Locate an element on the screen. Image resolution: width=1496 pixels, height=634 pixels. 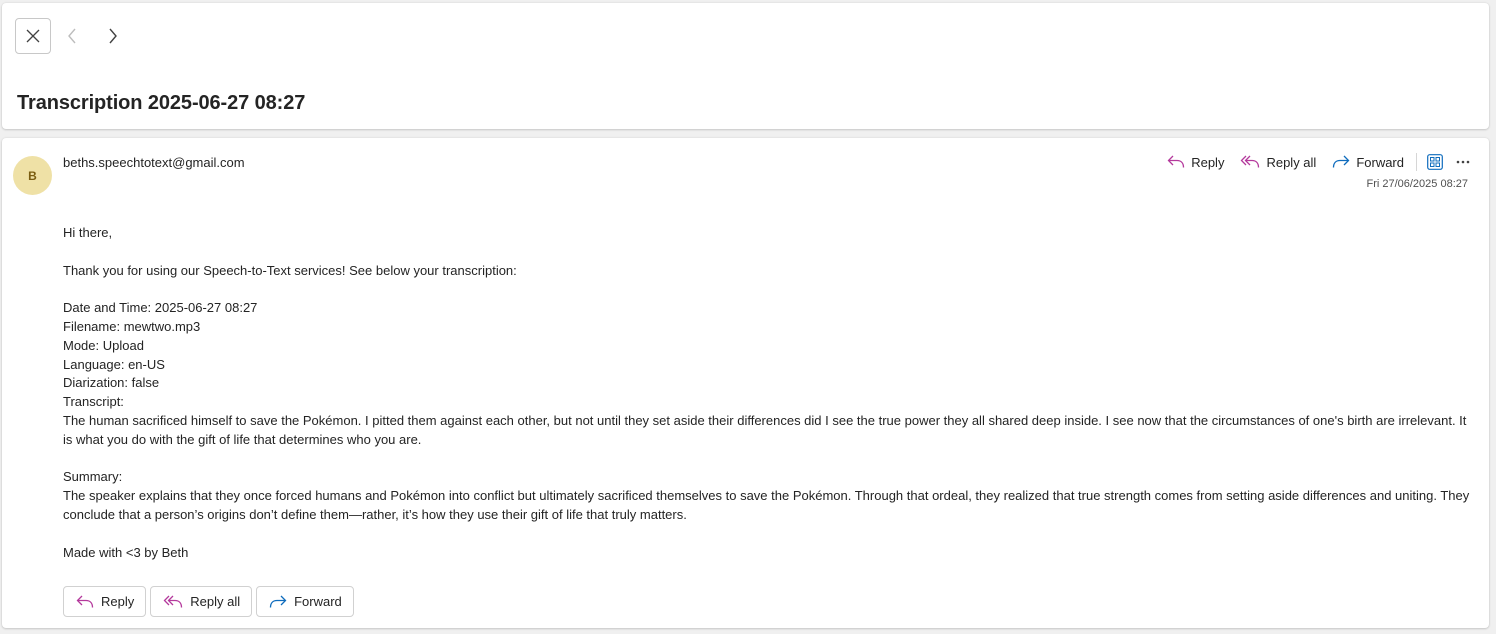
reply-all-bottom-button: Reply all is located at coordinates (201, 601).